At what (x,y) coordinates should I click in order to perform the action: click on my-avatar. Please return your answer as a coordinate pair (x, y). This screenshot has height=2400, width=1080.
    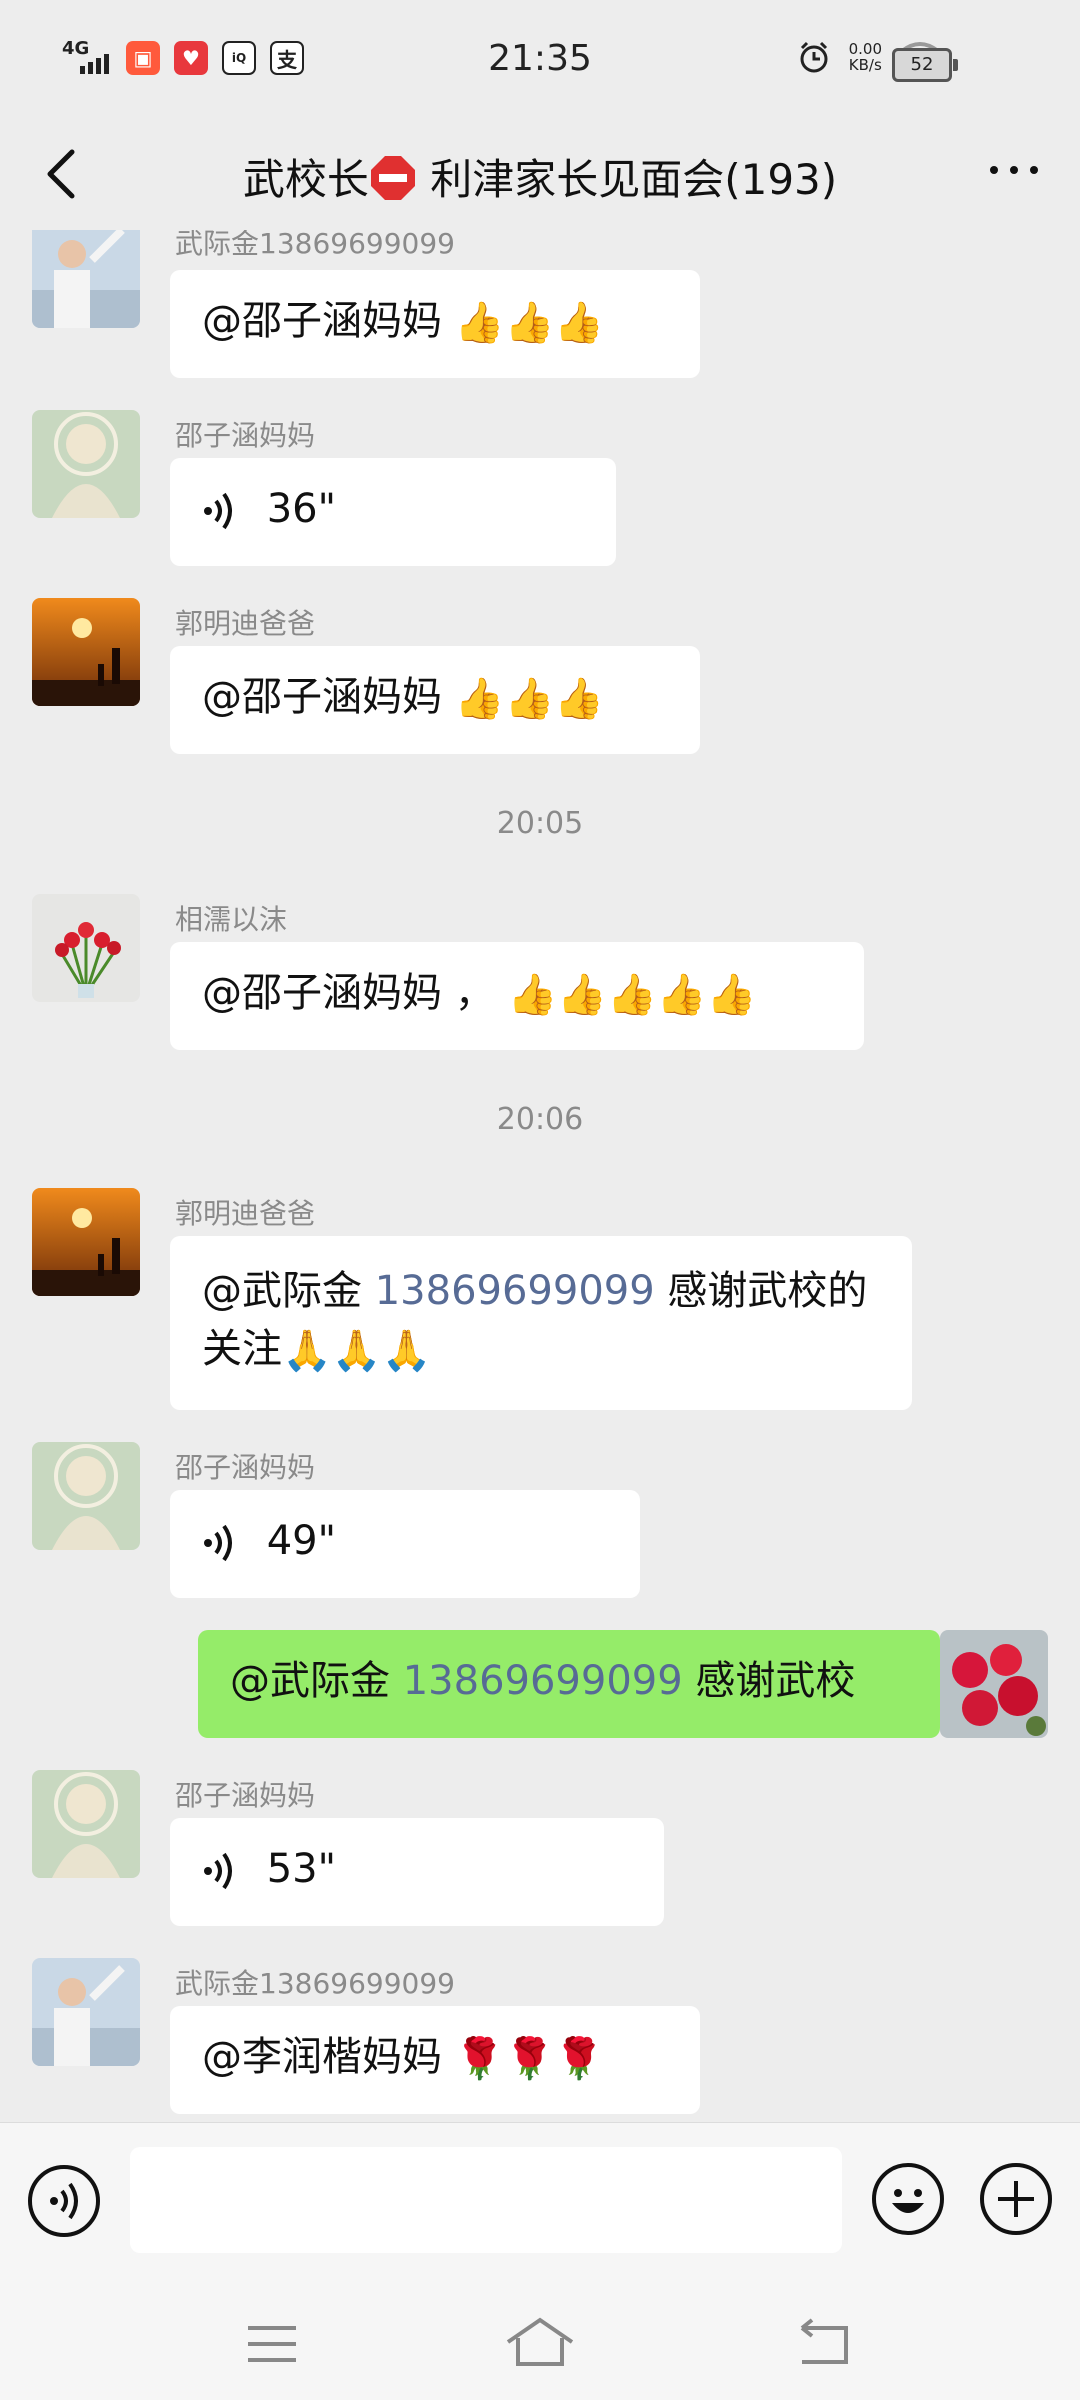
    Looking at the image, I should click on (994, 1684).